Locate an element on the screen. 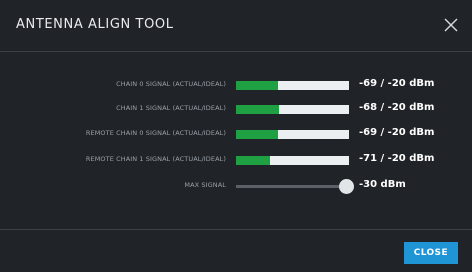 The width and height of the screenshot is (472, 272). max-signal-row: MAX SIGNAL -30 dBm is located at coordinates (236, 188).